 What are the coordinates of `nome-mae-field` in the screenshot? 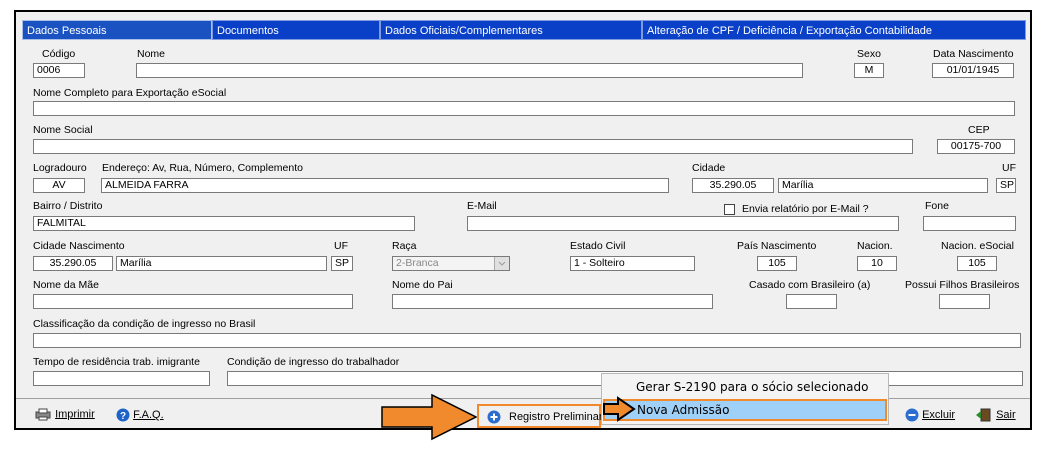 It's located at (193, 301).